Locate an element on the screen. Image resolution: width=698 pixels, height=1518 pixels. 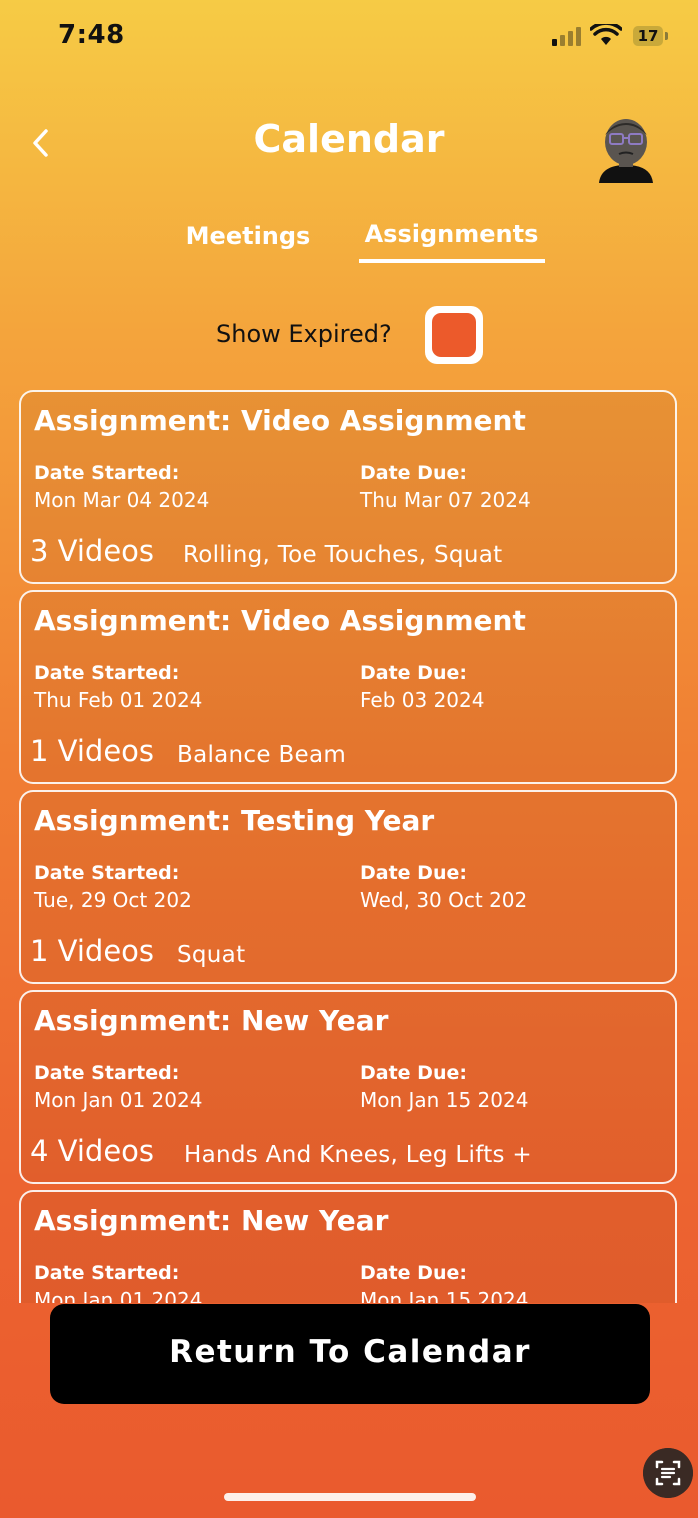
wifi-icon is located at coordinates (606, 34).